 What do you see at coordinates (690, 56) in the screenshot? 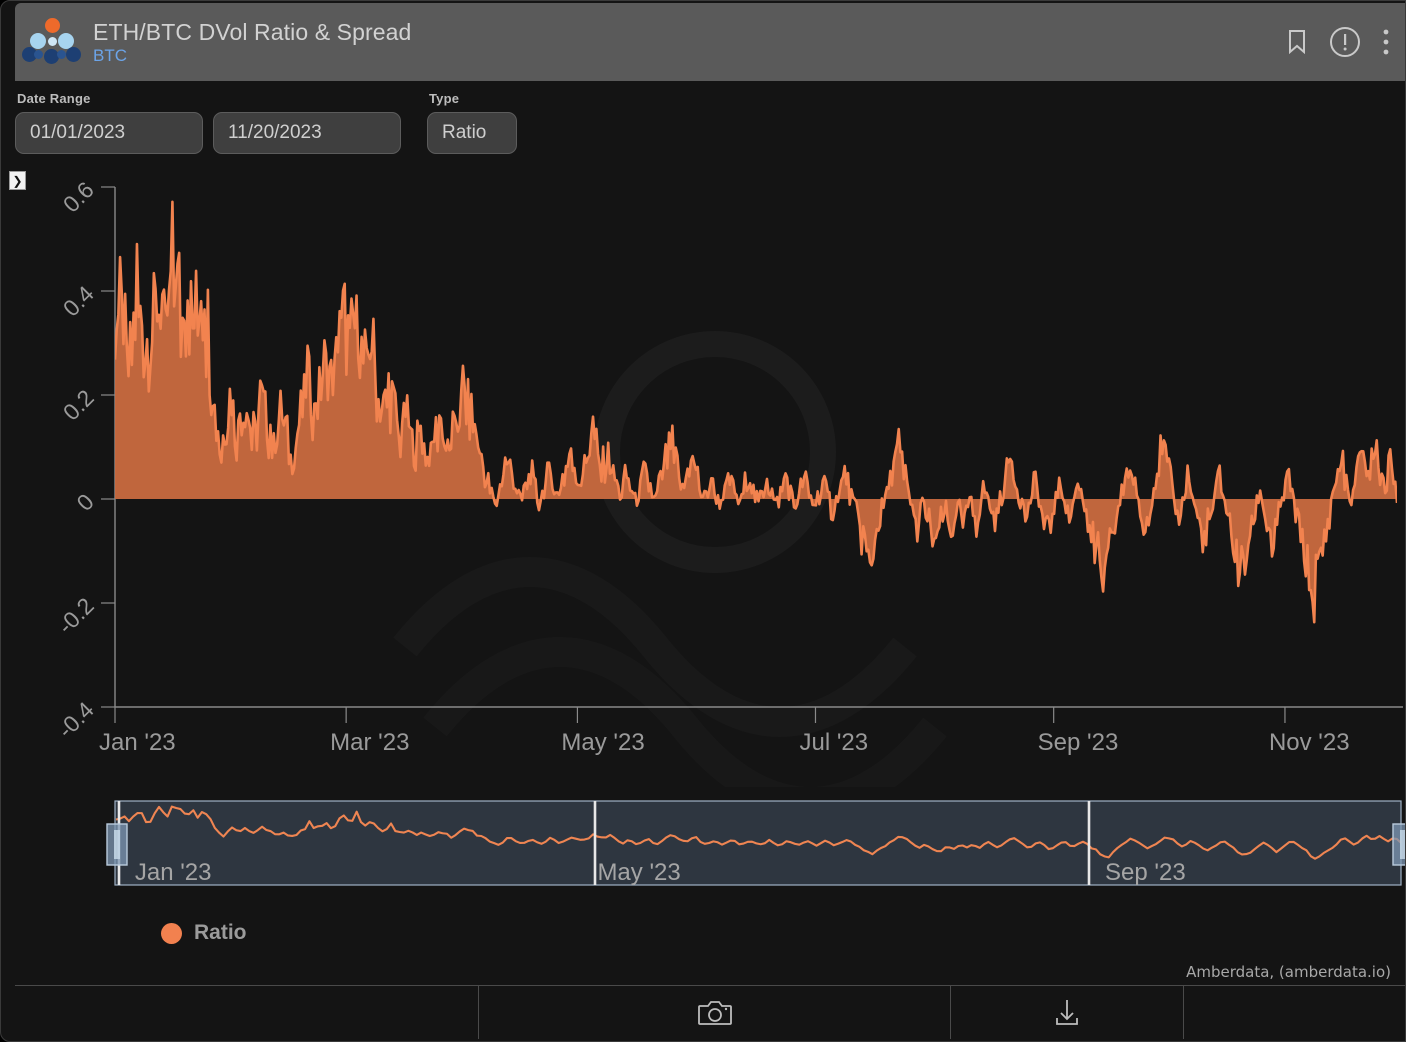
I see `page-subtitle: BTC` at bounding box center [690, 56].